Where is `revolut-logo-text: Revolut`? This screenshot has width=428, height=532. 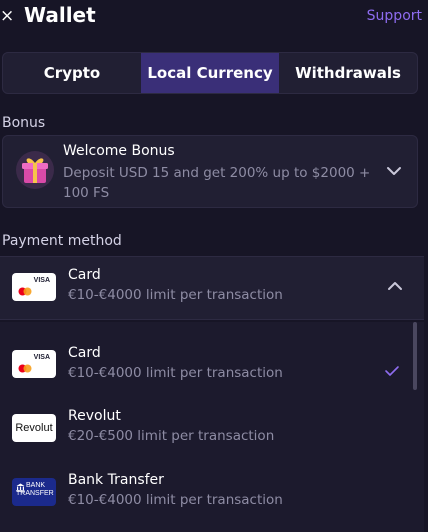
revolut-logo-text: Revolut is located at coordinates (34, 428).